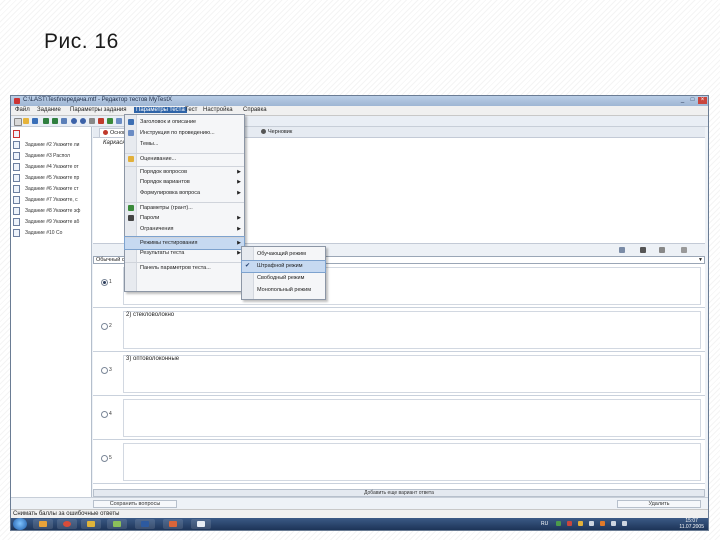  What do you see at coordinates (49, 110) in the screenshot?
I see `menu-task: Задание` at bounding box center [49, 110].